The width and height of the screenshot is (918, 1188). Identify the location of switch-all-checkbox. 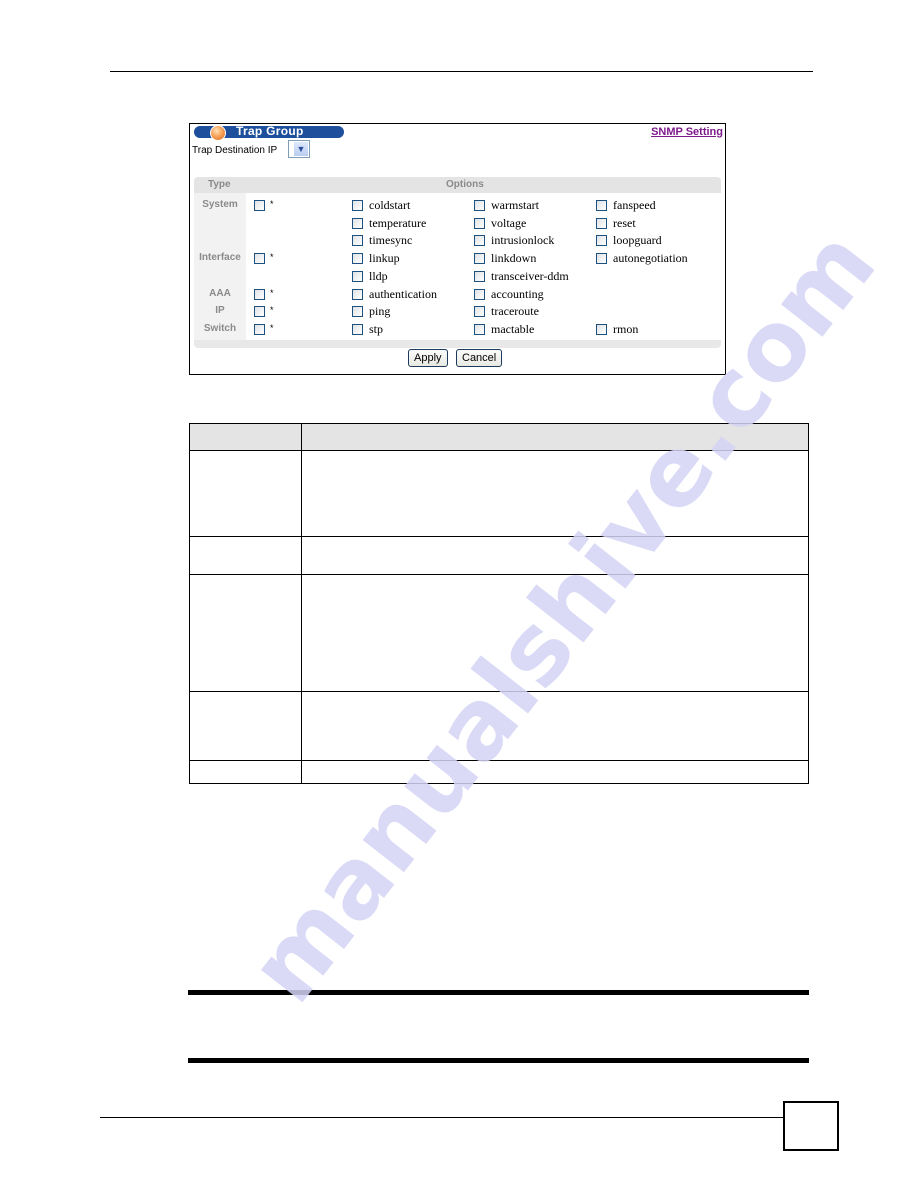
(259, 329).